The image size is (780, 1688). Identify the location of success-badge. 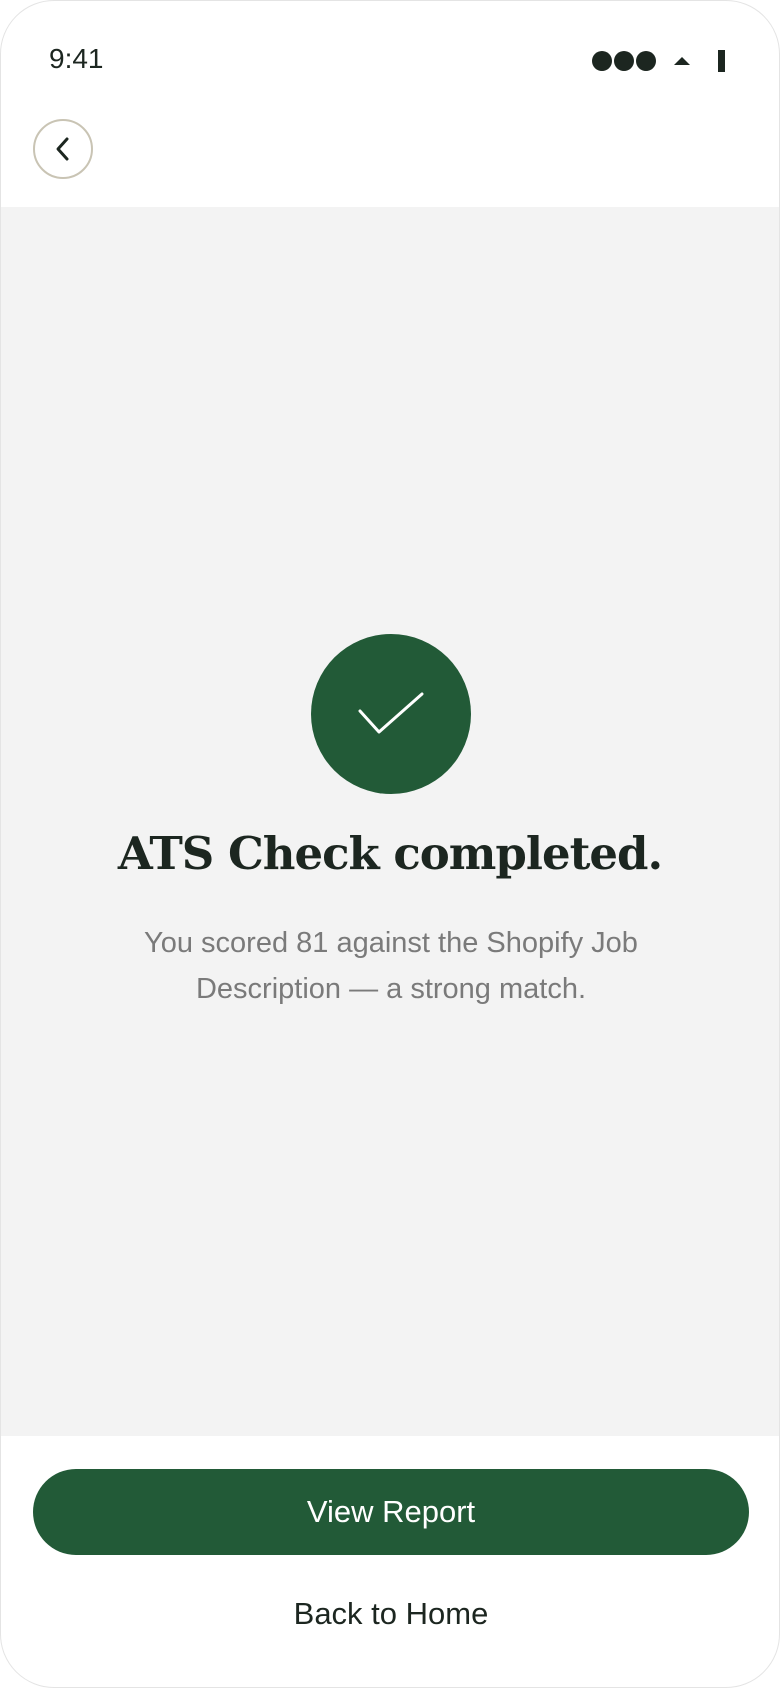
(391, 714).